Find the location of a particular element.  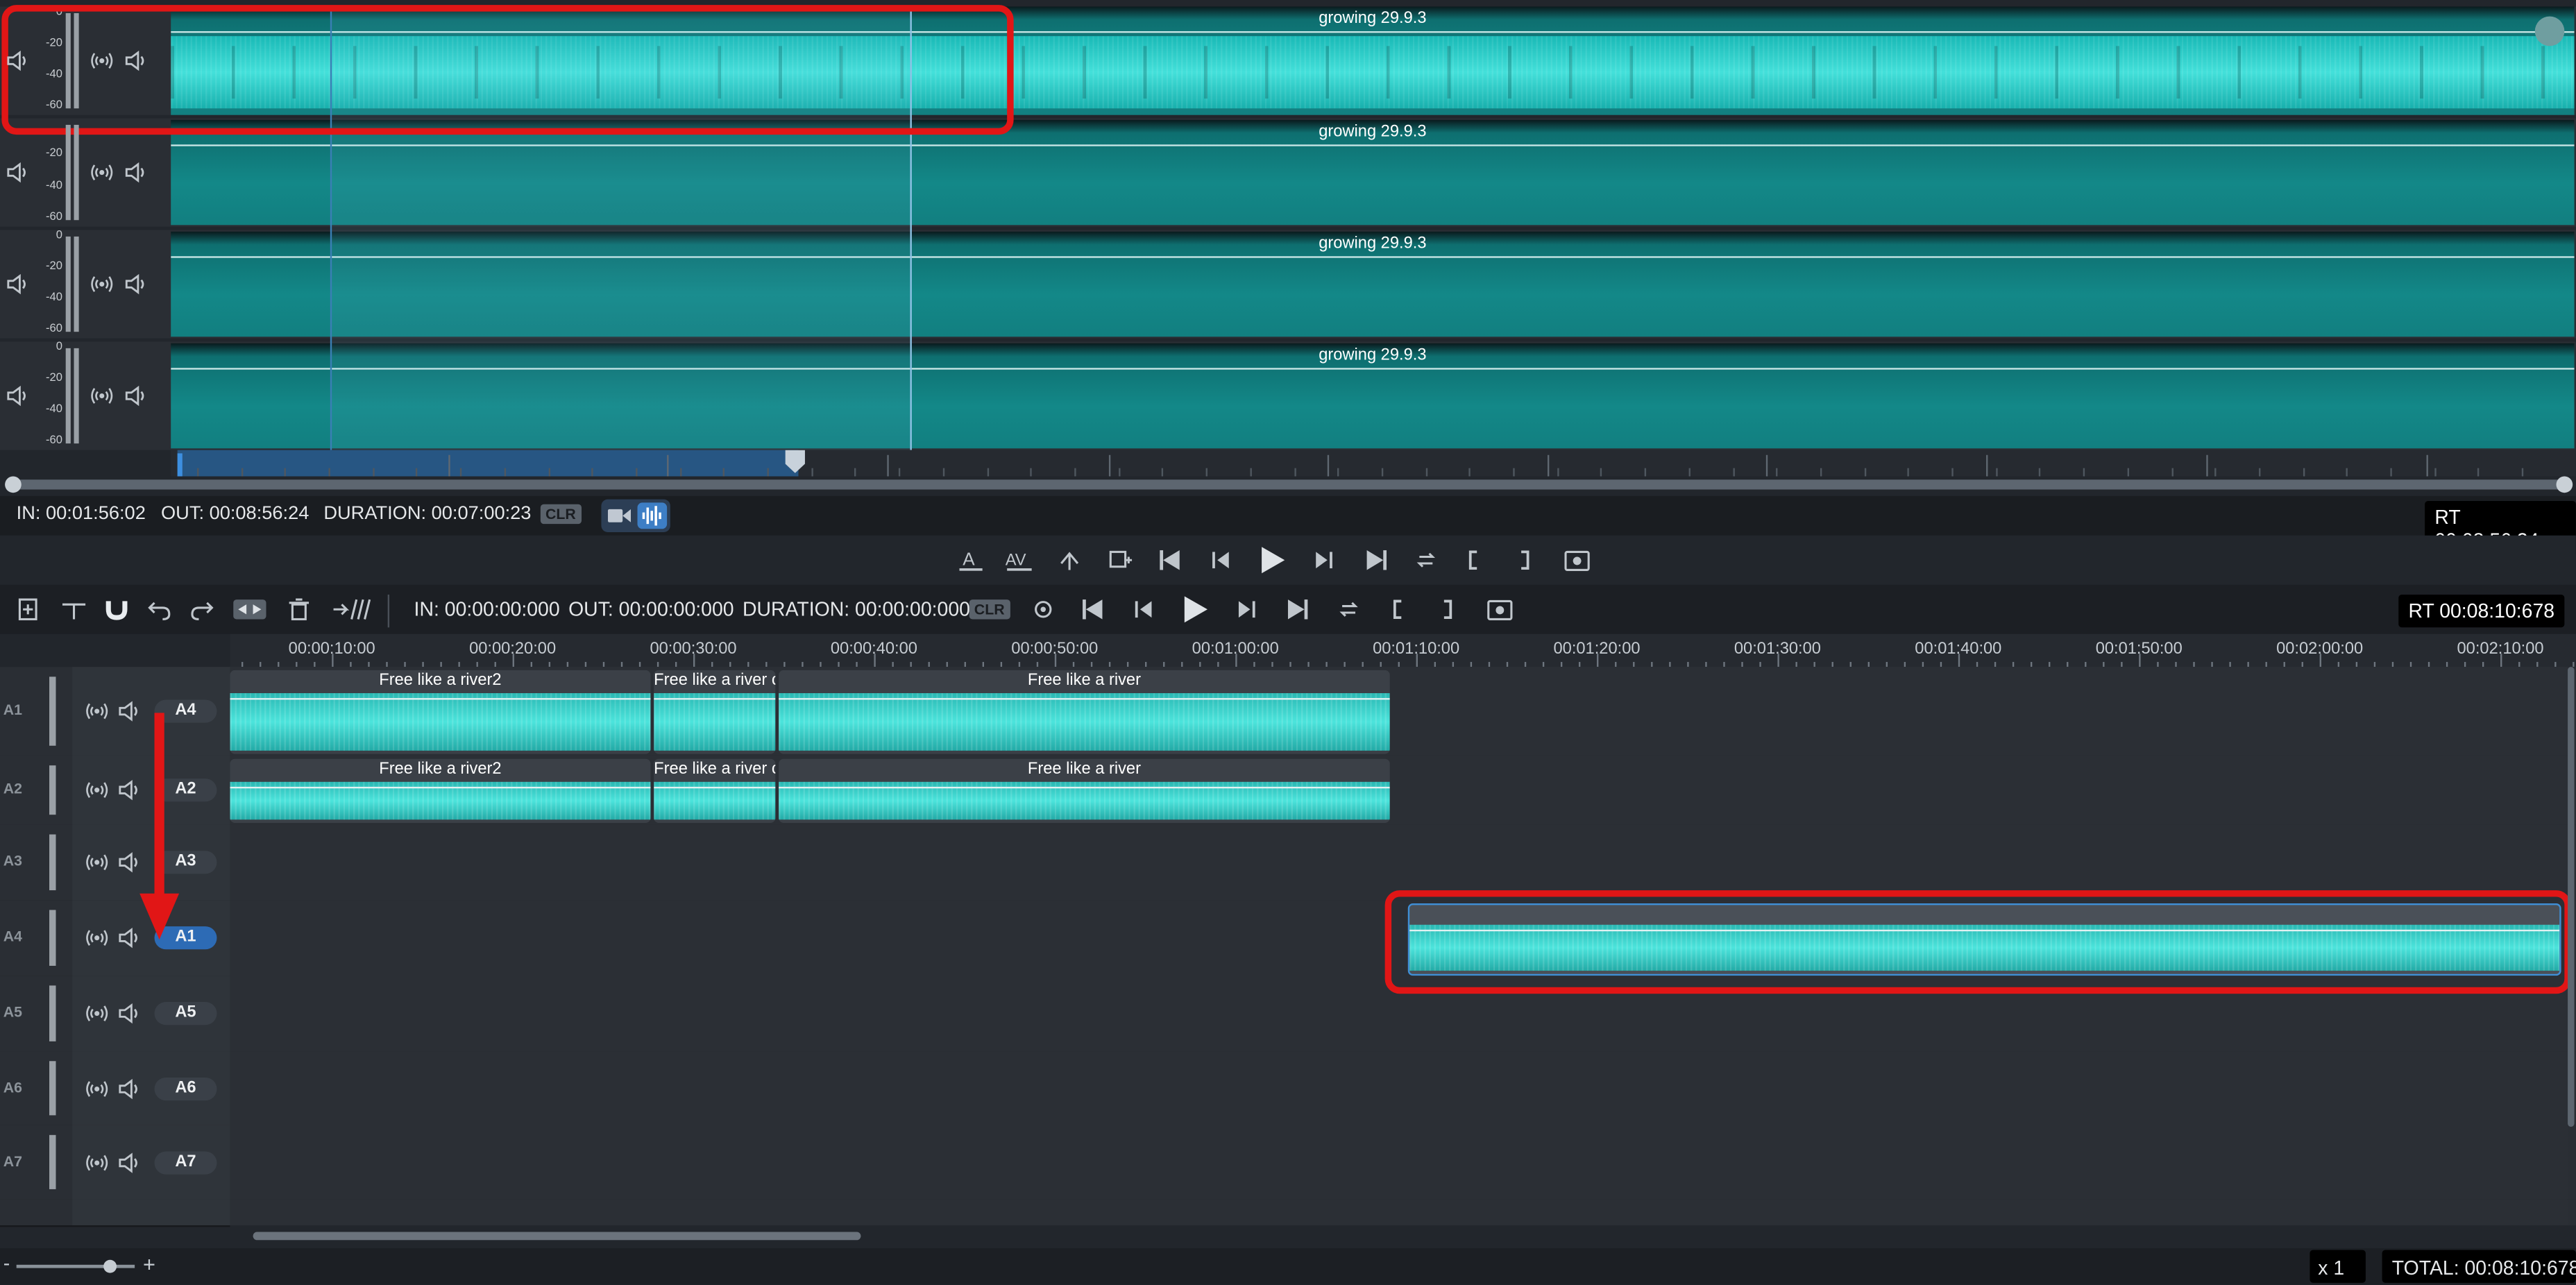

razor-icon is located at coordinates (74, 609).